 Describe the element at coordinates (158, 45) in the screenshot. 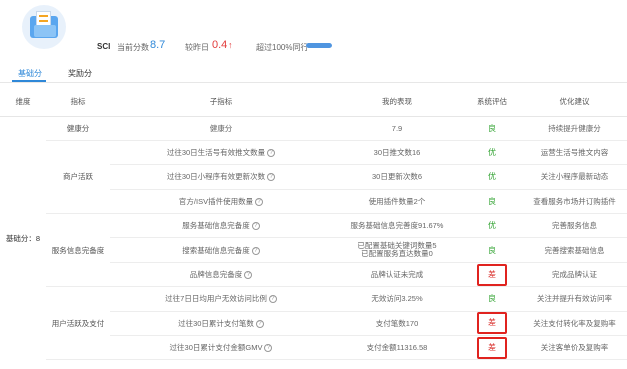

I see `score-value: 8.7` at that location.